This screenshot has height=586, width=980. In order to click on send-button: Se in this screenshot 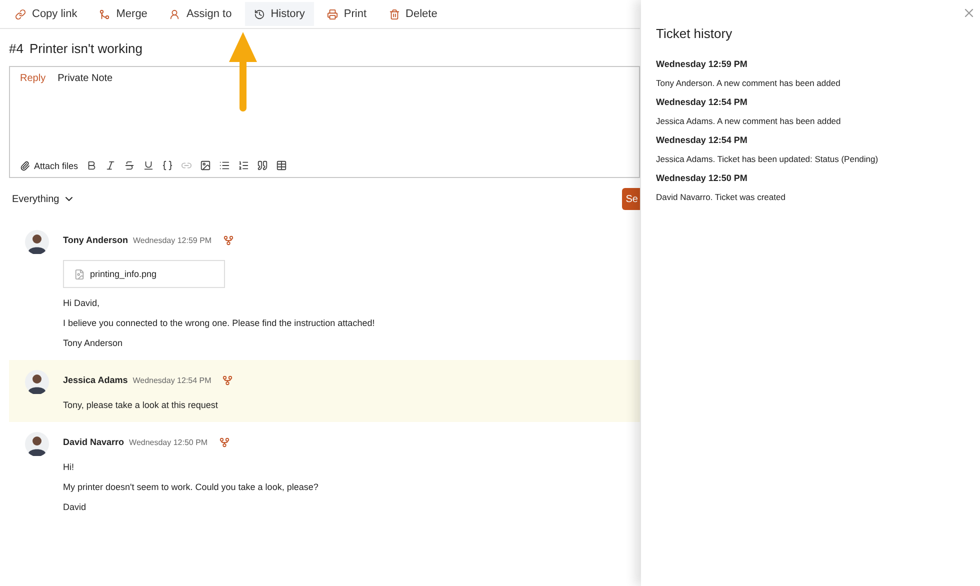, I will do `click(631, 199)`.